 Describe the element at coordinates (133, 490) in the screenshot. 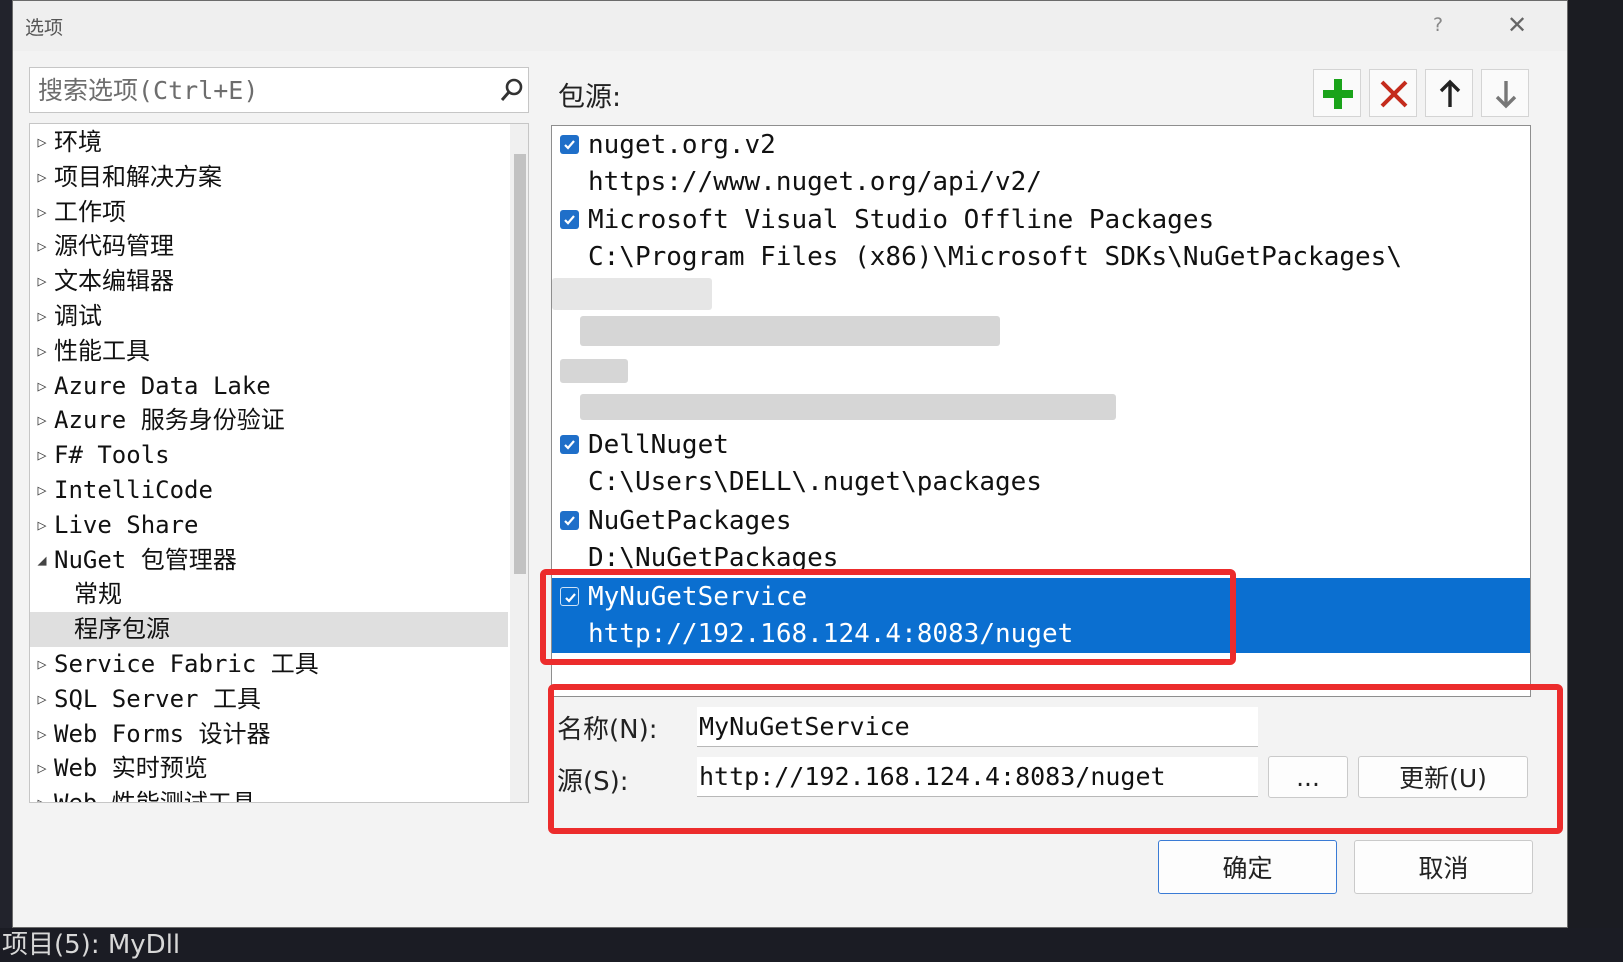

I see `tree-item-label: IntelliCode` at that location.